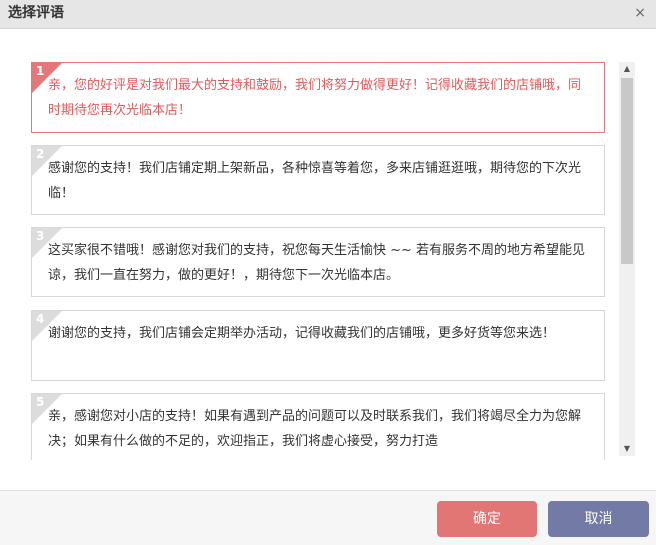 Image resolution: width=656 pixels, height=545 pixels. I want to click on dialog-titlebar: 选择评语 ×, so click(328, 14).